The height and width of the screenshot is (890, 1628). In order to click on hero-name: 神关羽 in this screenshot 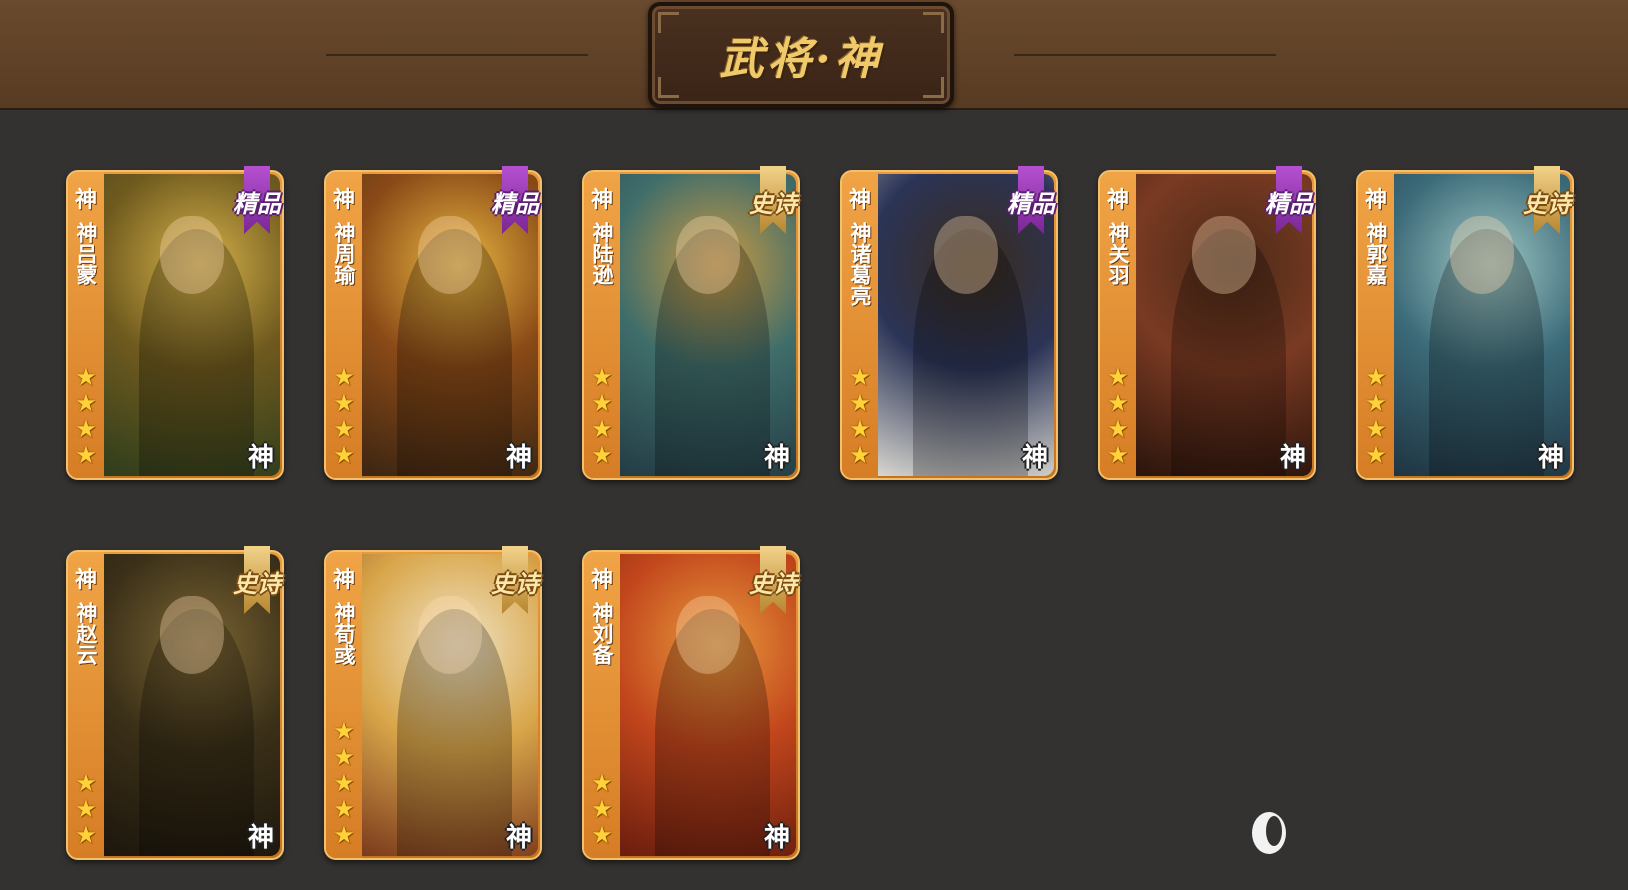, I will do `click(1118, 253)`.